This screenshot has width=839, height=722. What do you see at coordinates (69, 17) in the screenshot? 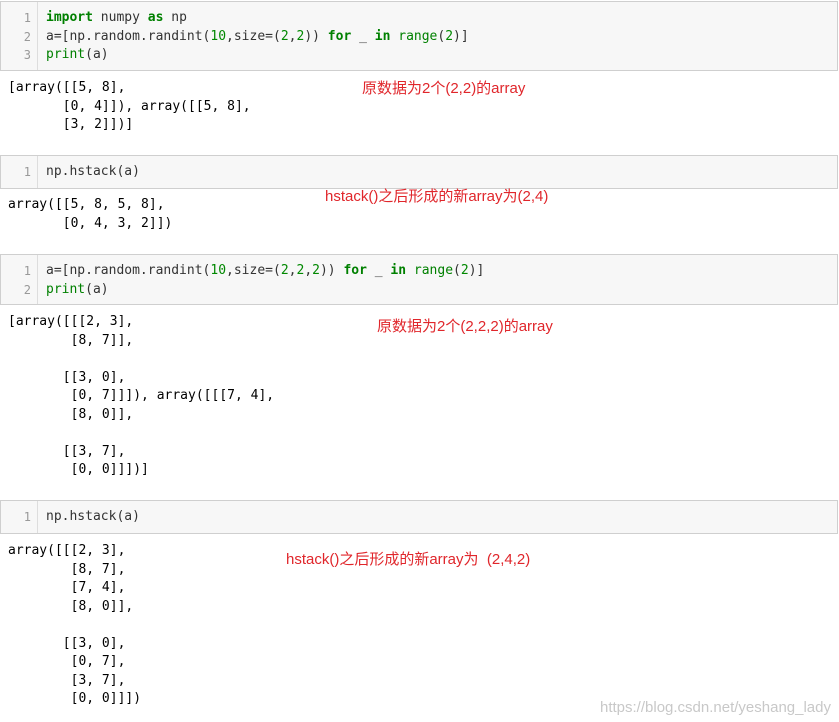
I see `code-token: import` at bounding box center [69, 17].